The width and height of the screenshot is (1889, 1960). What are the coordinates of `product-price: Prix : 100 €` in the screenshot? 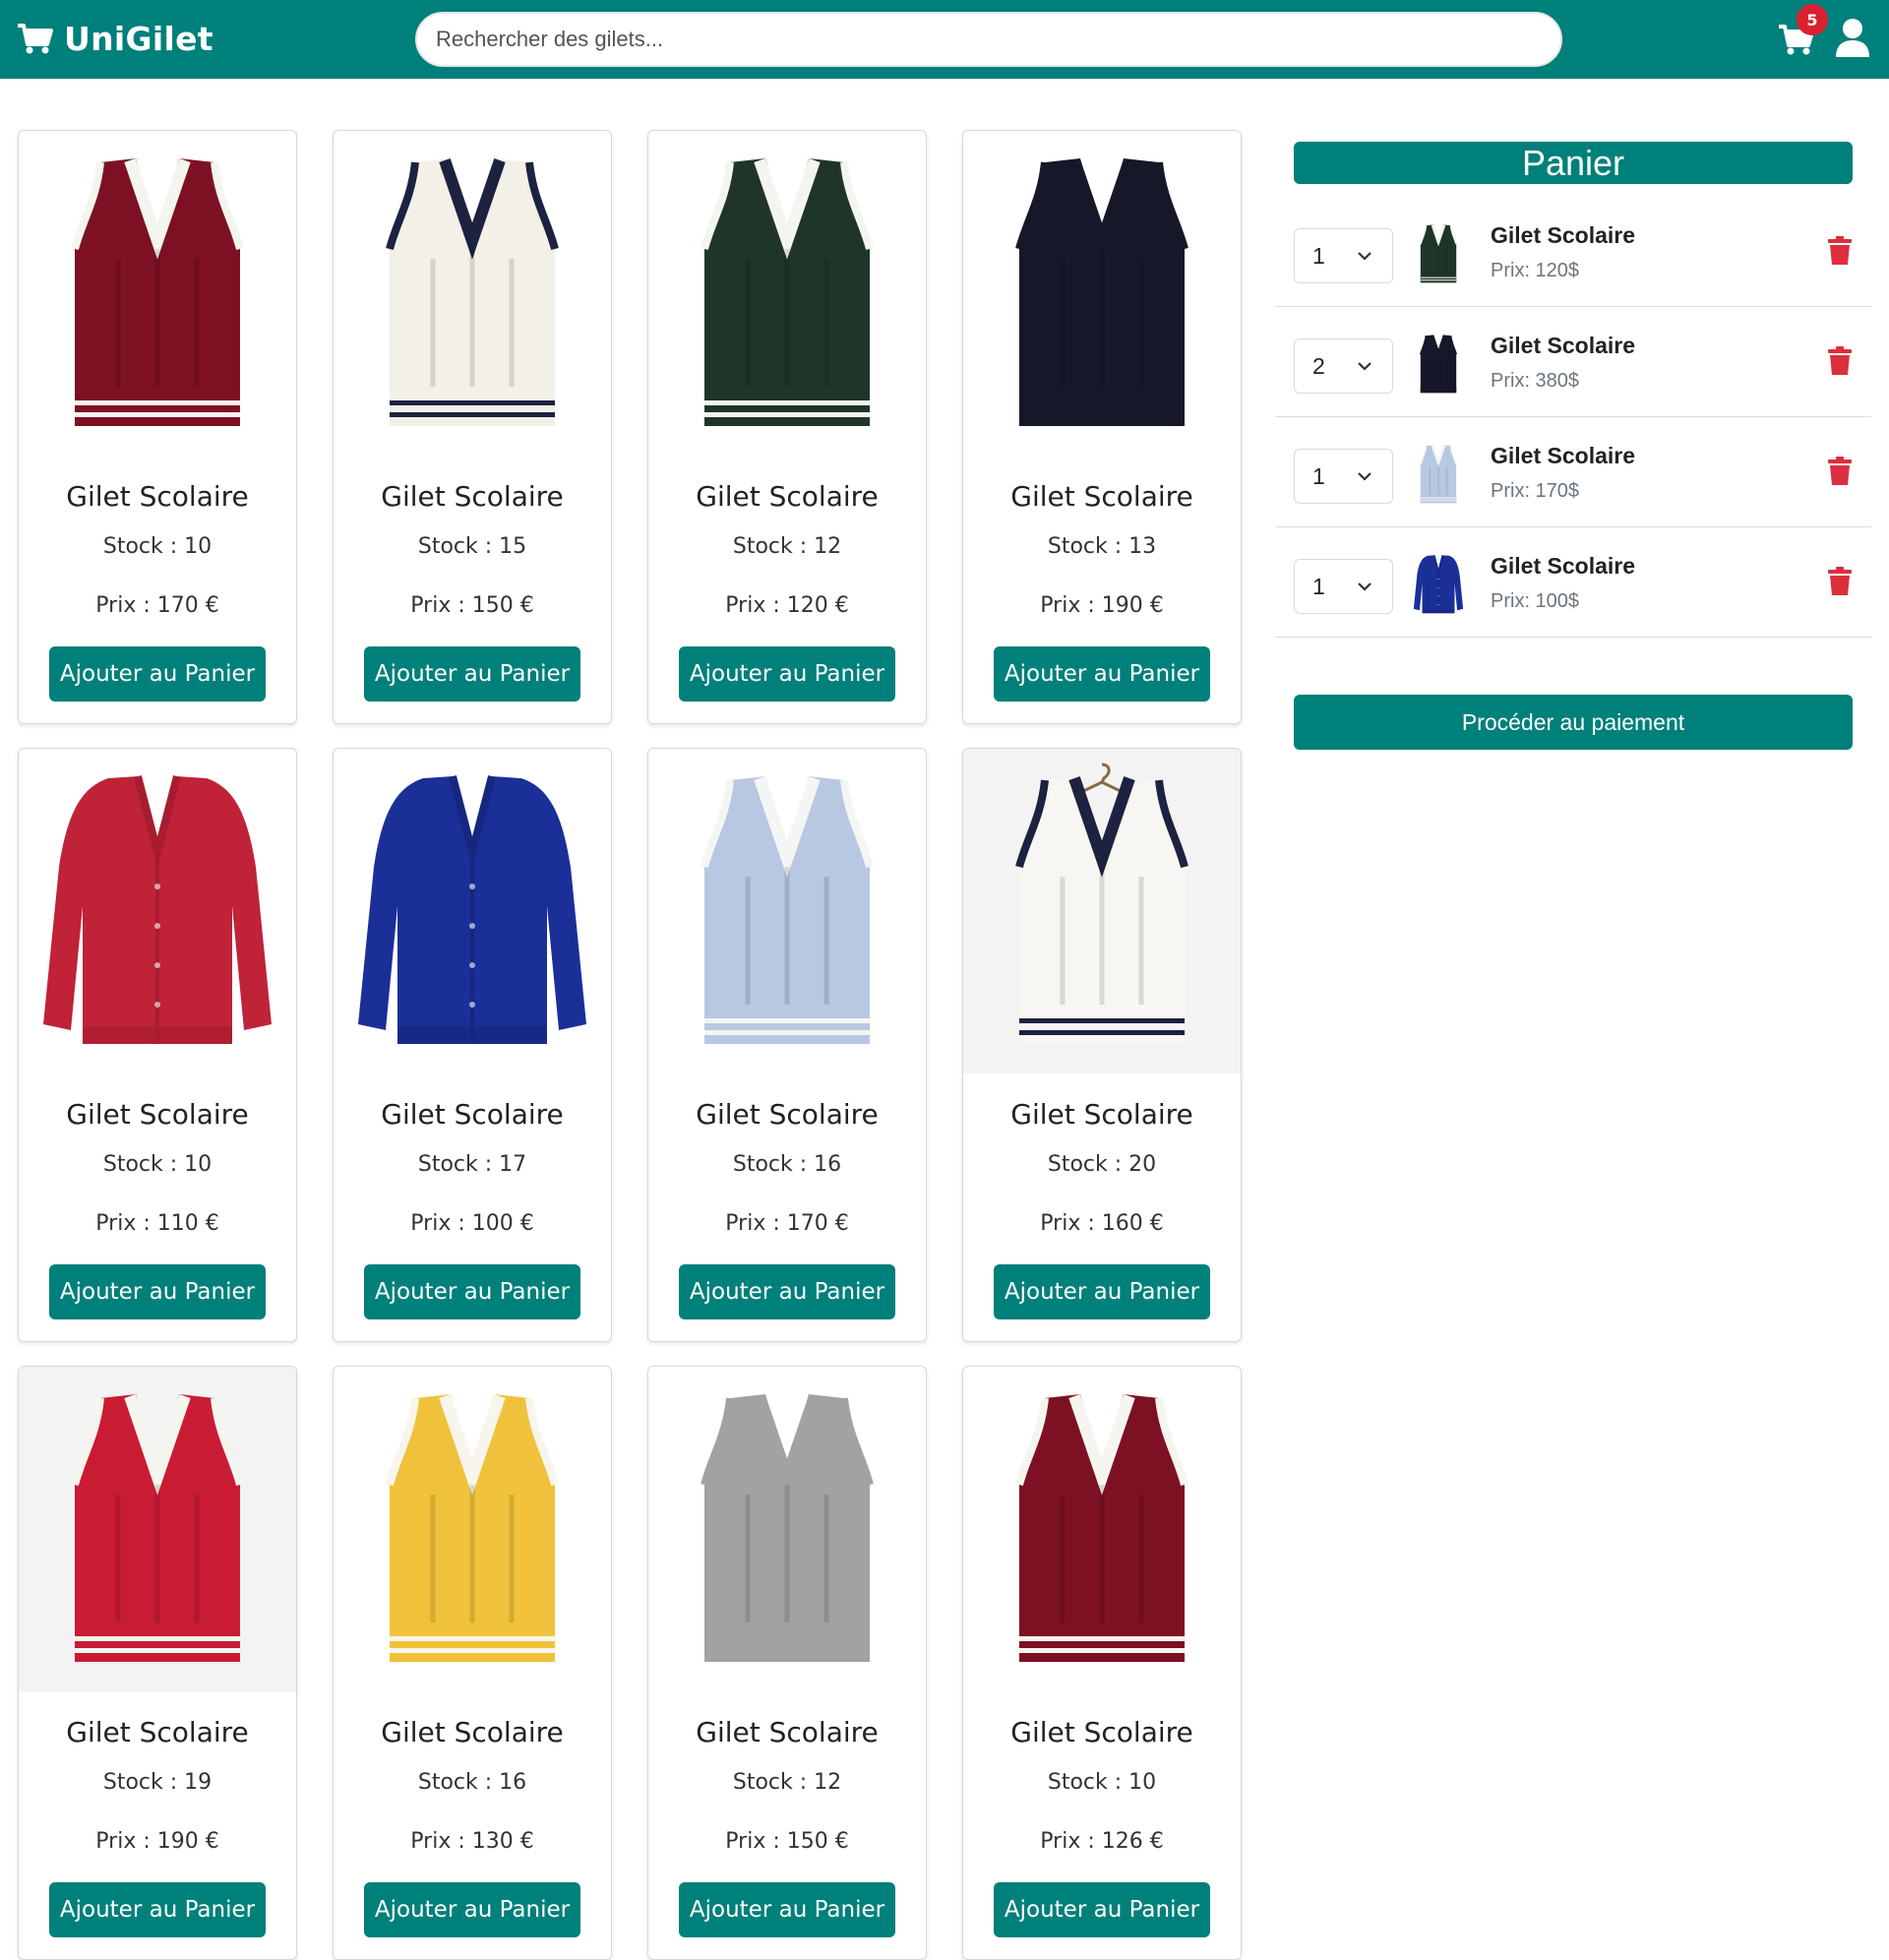 It's located at (472, 1223).